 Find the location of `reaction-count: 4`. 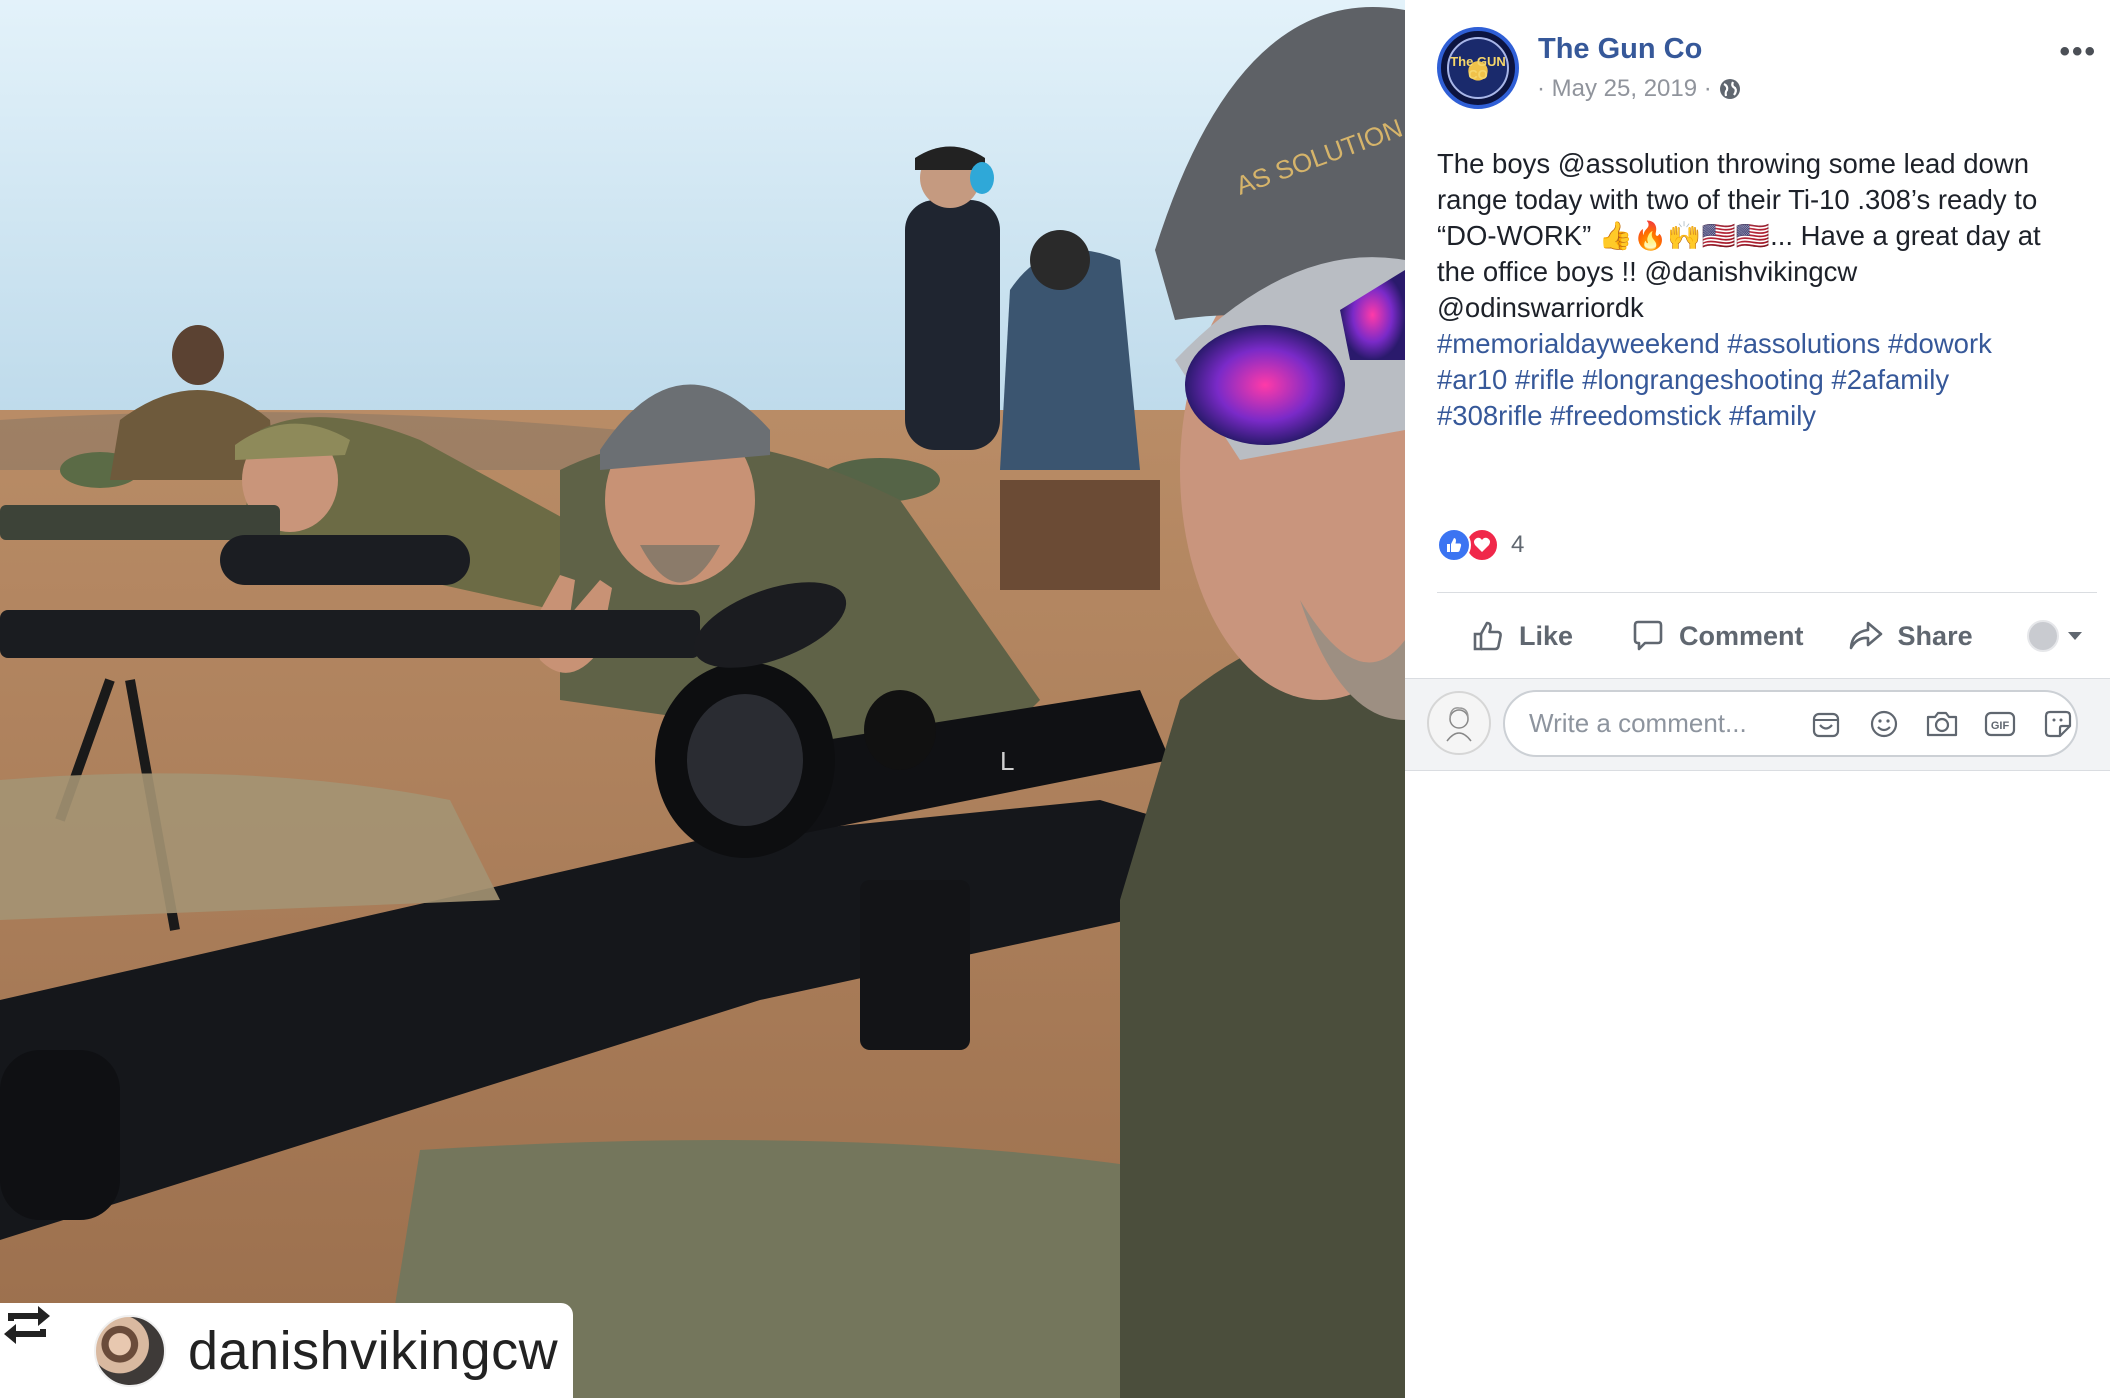

reaction-count: 4 is located at coordinates (1518, 544).